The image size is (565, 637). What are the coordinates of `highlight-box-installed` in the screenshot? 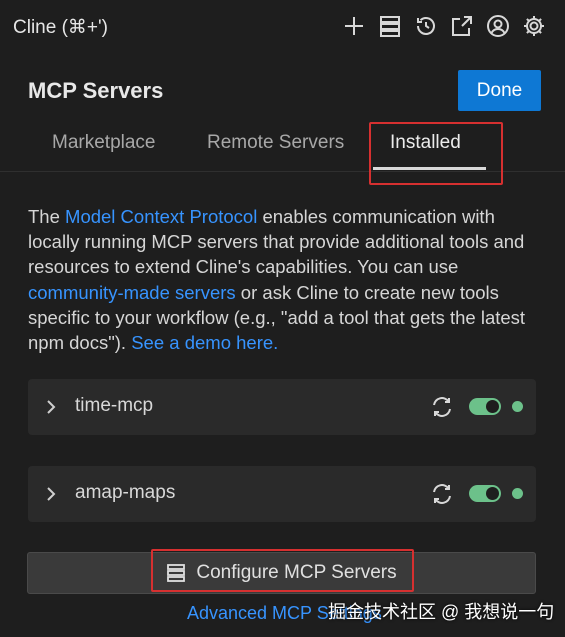 It's located at (436, 153).